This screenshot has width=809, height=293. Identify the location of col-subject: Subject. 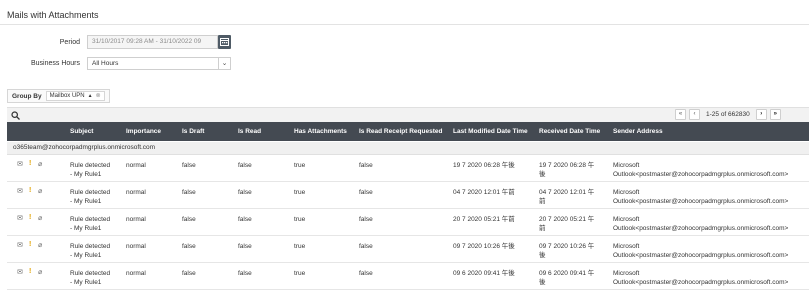
(81, 131).